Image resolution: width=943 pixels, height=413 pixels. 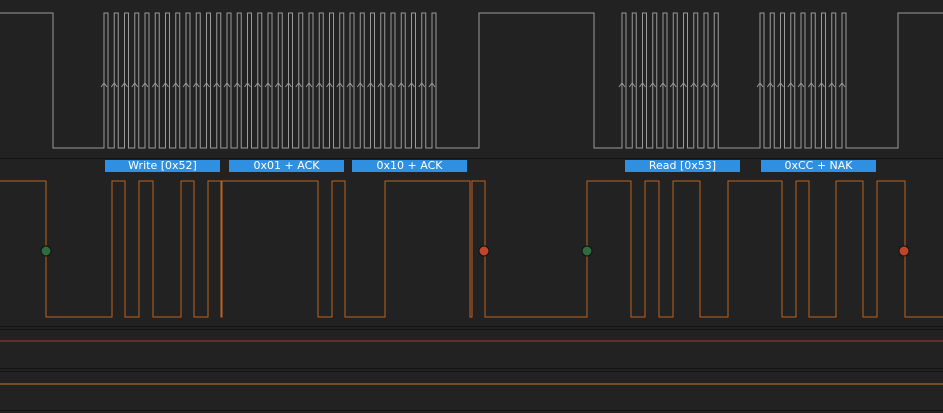 What do you see at coordinates (162, 166) in the screenshot?
I see `annotation-write: Write [0x52]` at bounding box center [162, 166].